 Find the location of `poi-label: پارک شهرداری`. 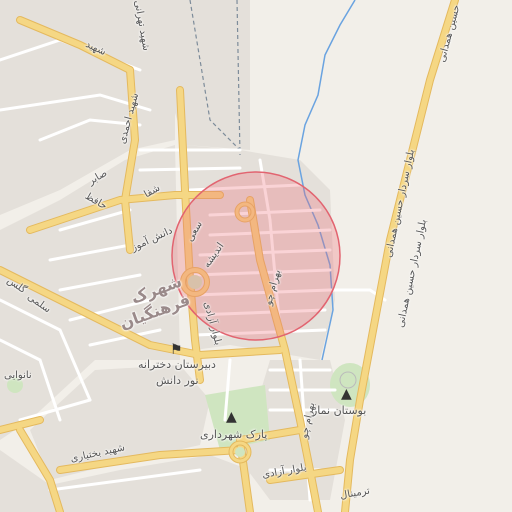

poi-label: پارک شهرداری is located at coordinates (234, 434).